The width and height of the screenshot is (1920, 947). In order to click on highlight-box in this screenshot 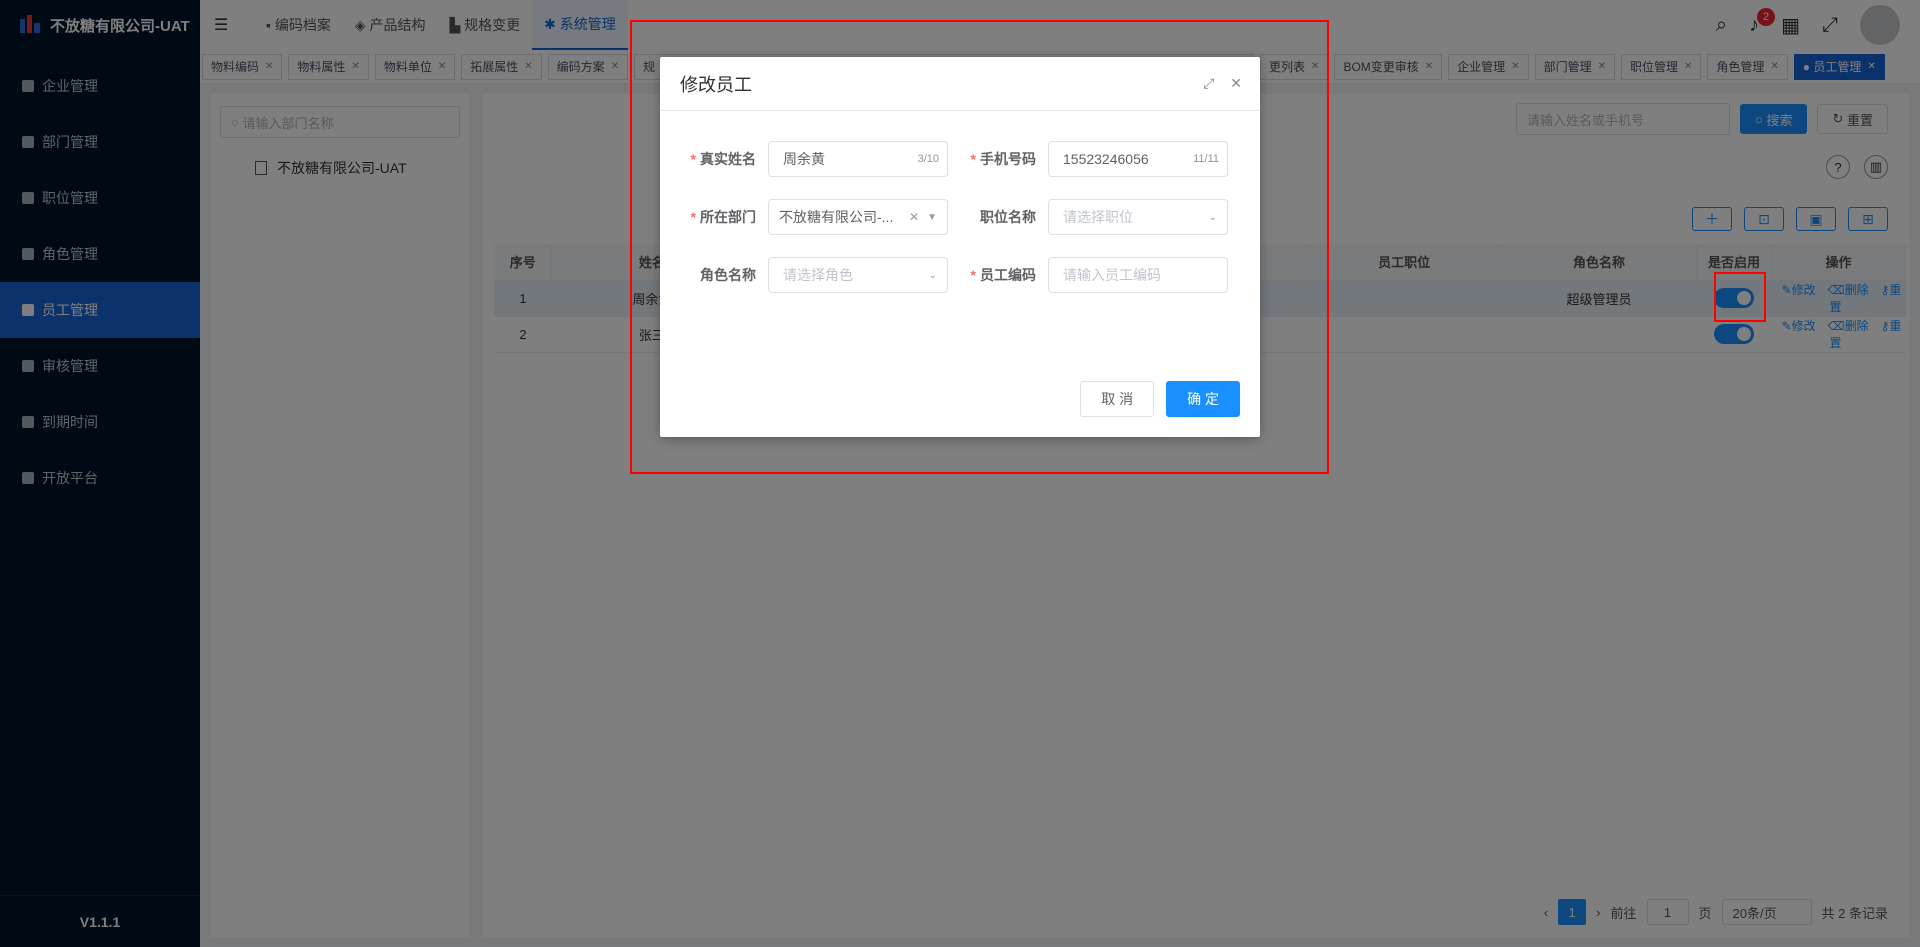, I will do `click(1740, 297)`.